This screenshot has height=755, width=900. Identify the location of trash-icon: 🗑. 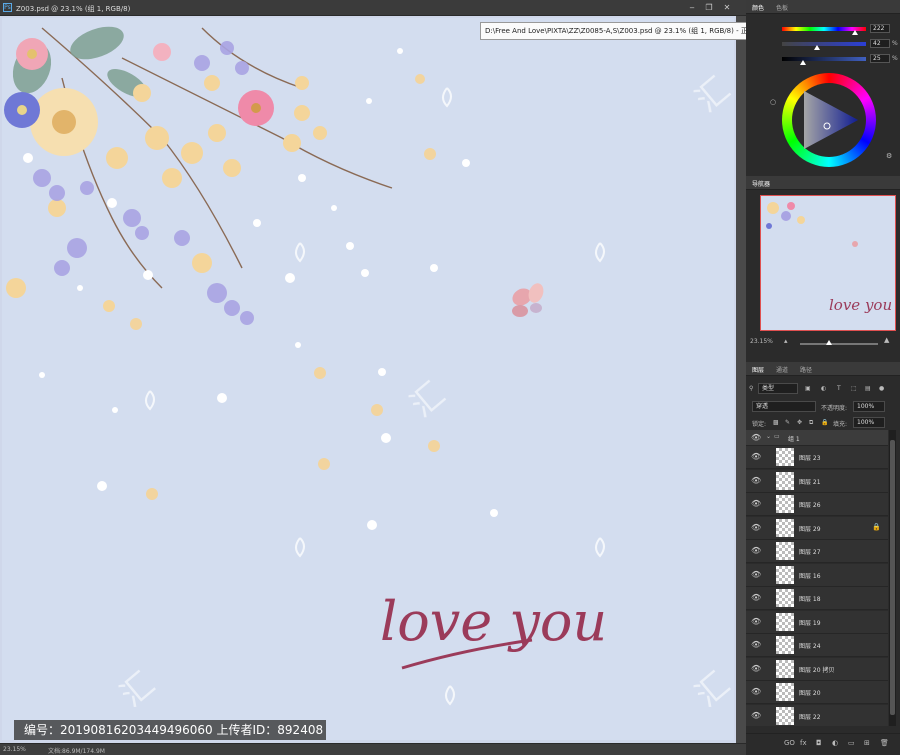
(884, 743).